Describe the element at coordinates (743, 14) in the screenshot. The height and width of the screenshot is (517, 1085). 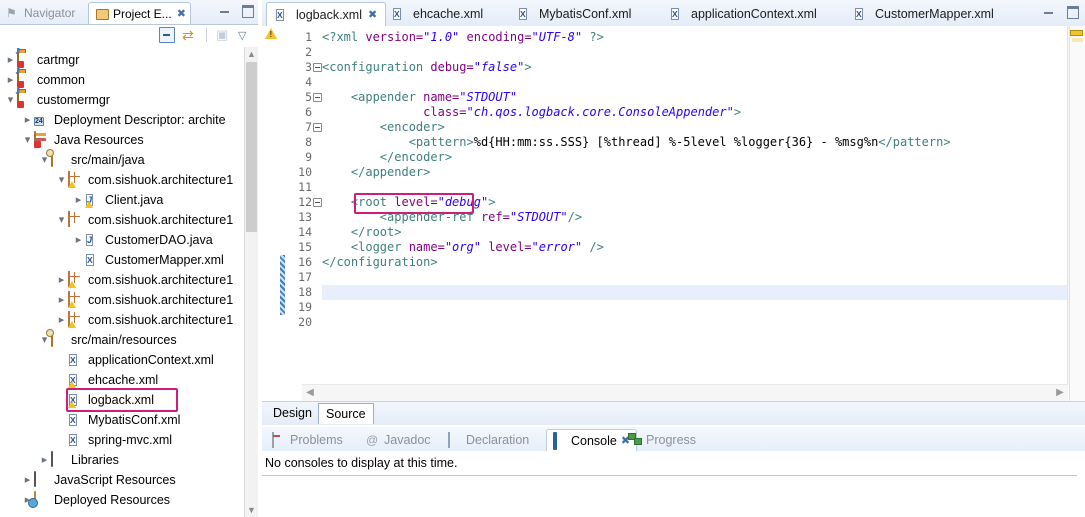
I see `editor-tab-applicationcontext-xml: XapplicationContext.xml` at that location.